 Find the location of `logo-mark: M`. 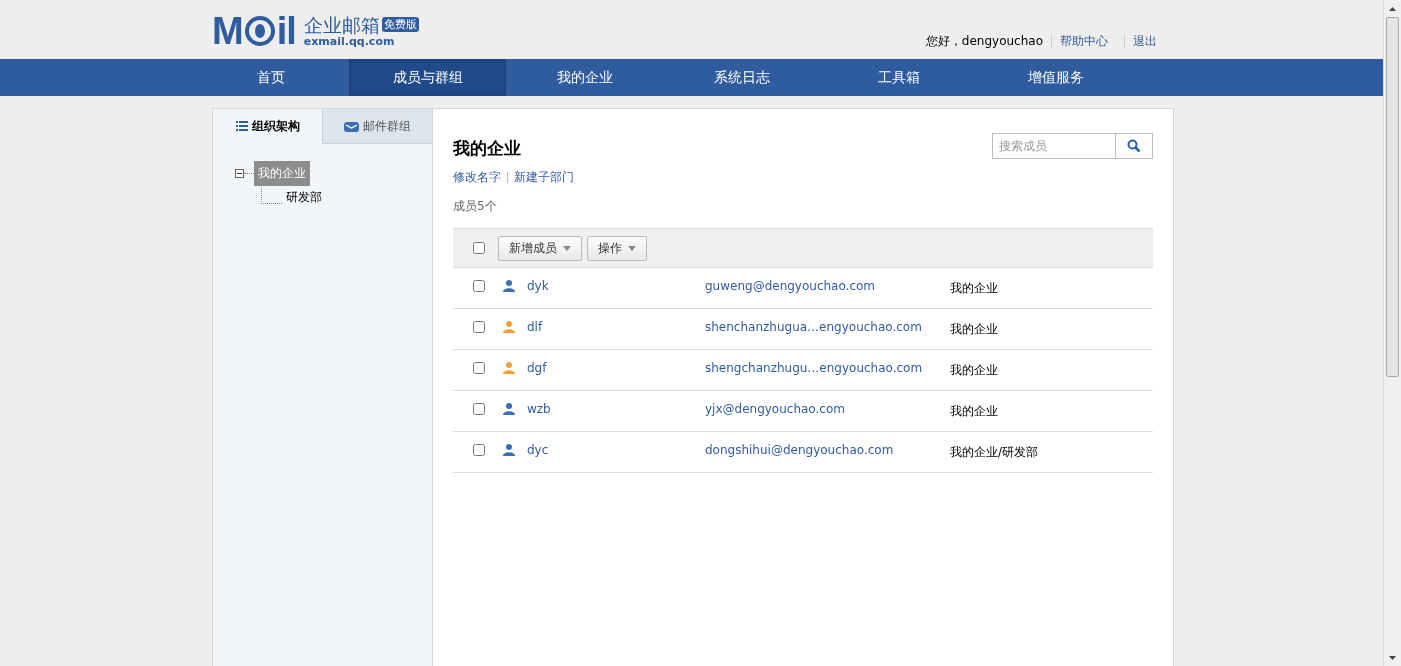

logo-mark: M is located at coordinates (227, 31).